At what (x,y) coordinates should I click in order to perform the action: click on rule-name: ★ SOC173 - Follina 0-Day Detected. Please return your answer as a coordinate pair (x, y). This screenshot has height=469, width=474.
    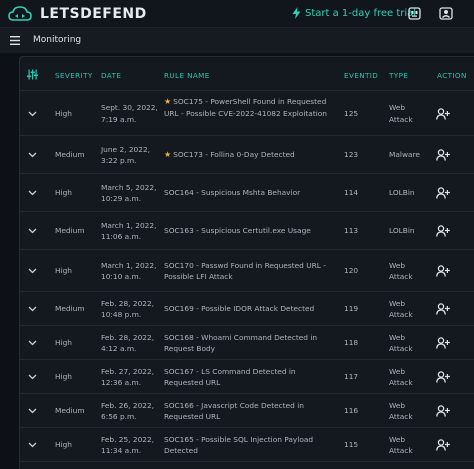
    Looking at the image, I should click on (249, 155).